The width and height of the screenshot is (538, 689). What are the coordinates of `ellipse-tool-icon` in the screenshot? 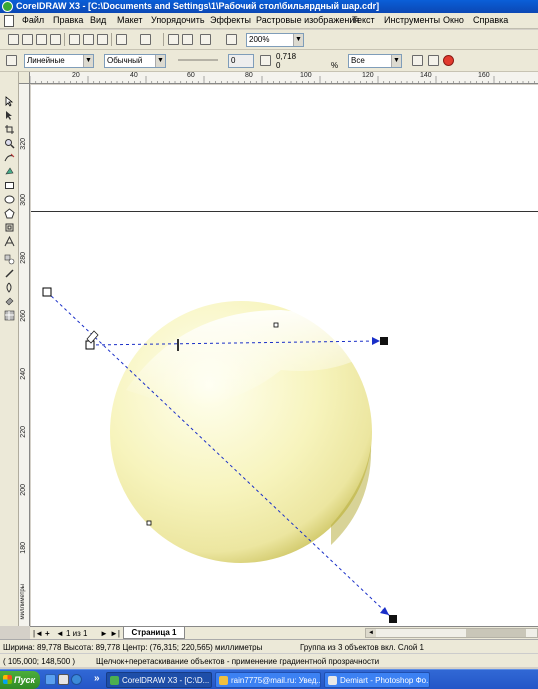 It's located at (9, 199).